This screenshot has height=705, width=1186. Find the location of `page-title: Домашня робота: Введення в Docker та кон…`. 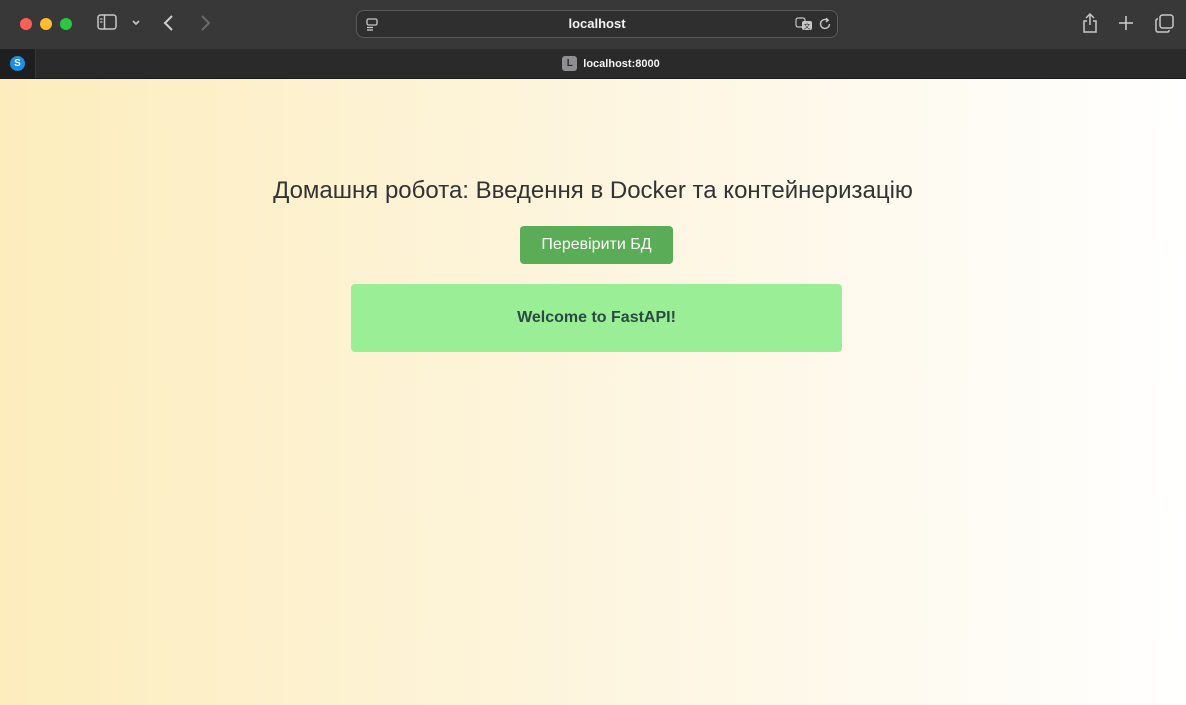

page-title: Домашня робота: Введення в Docker та кон… is located at coordinates (593, 190).